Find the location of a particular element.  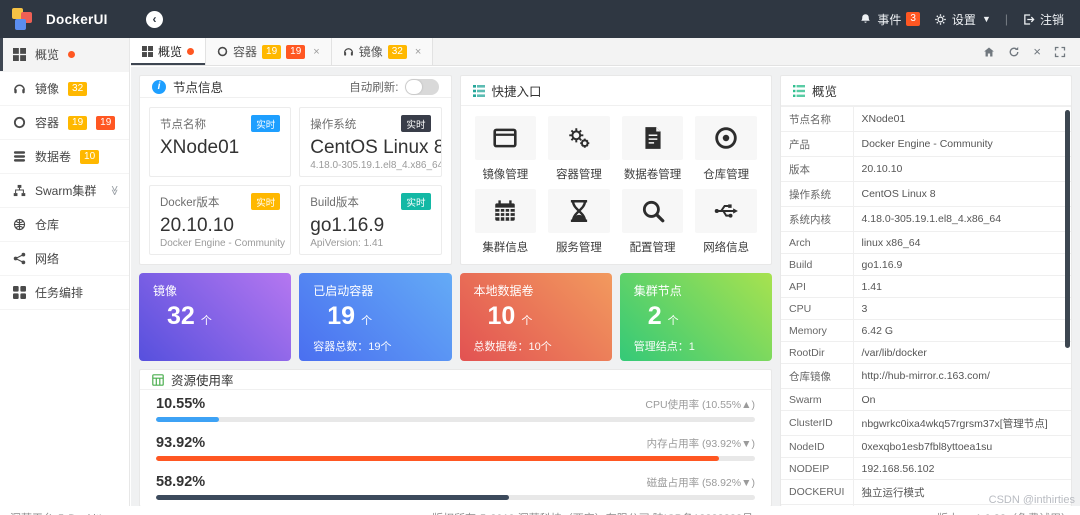

refresh-icon is located at coordinates (1014, 52).